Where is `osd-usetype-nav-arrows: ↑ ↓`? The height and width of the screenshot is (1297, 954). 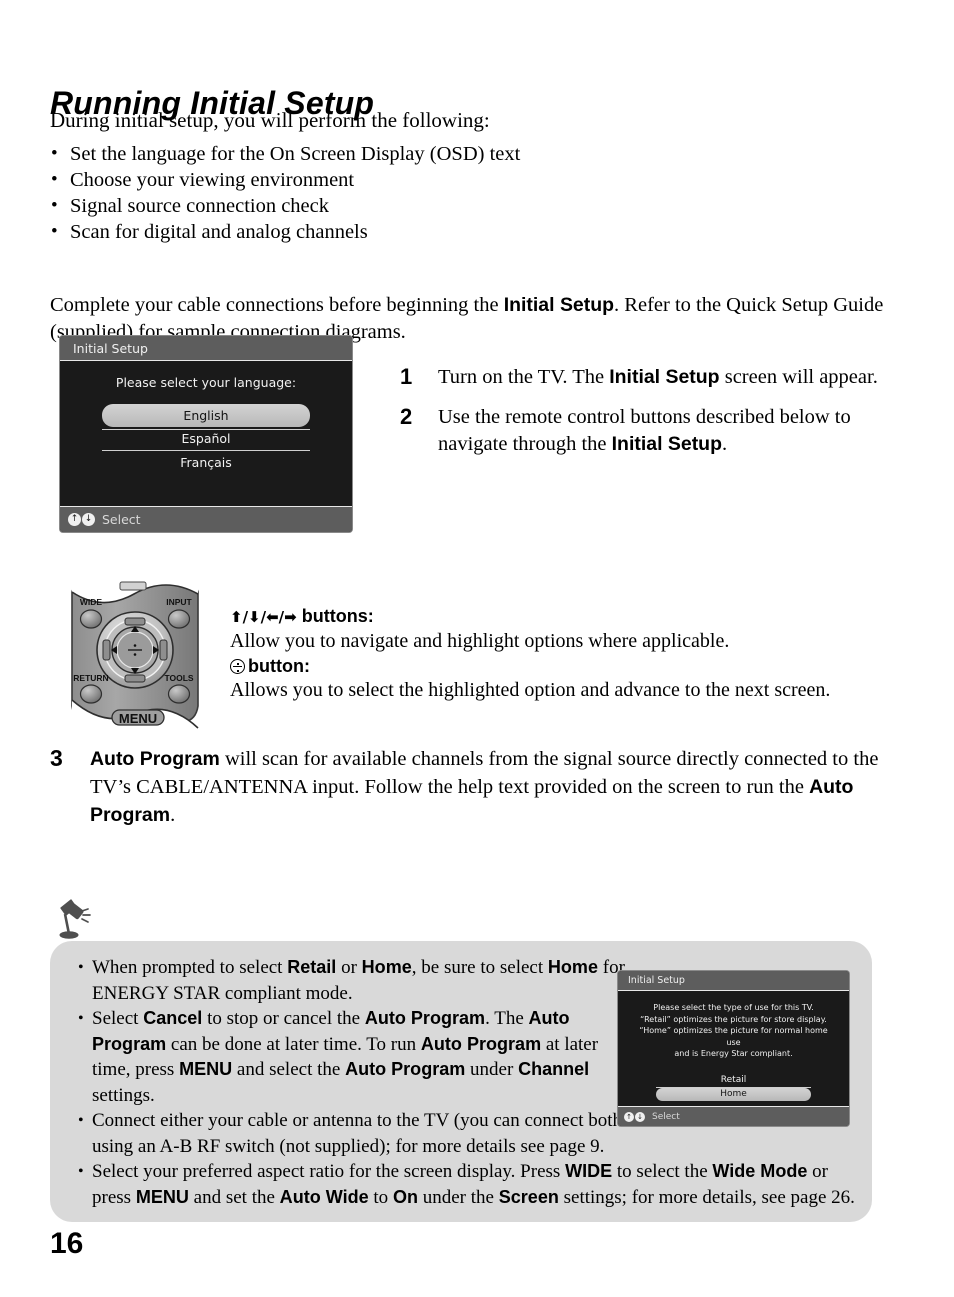
osd-usetype-nav-arrows: ↑ ↓ is located at coordinates (634, 1116).